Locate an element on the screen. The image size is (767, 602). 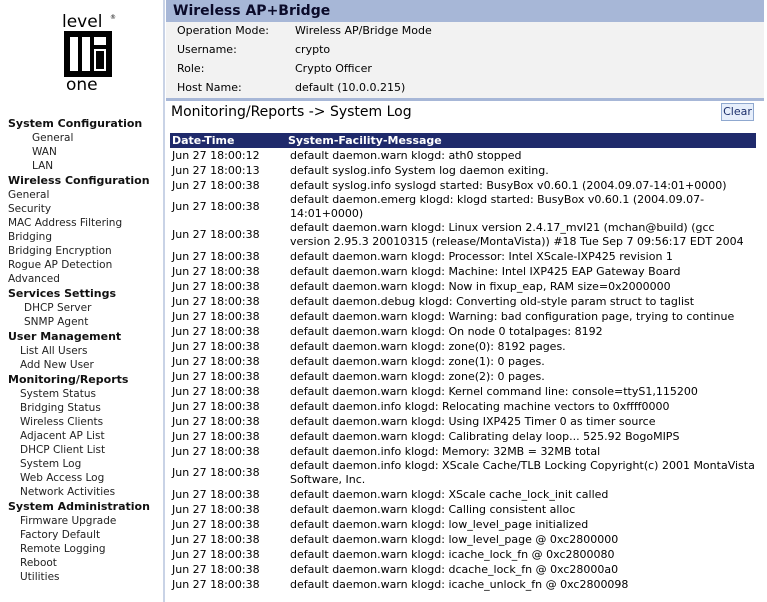
level-one-logo: level ® one is located at coordinates (89, 52).